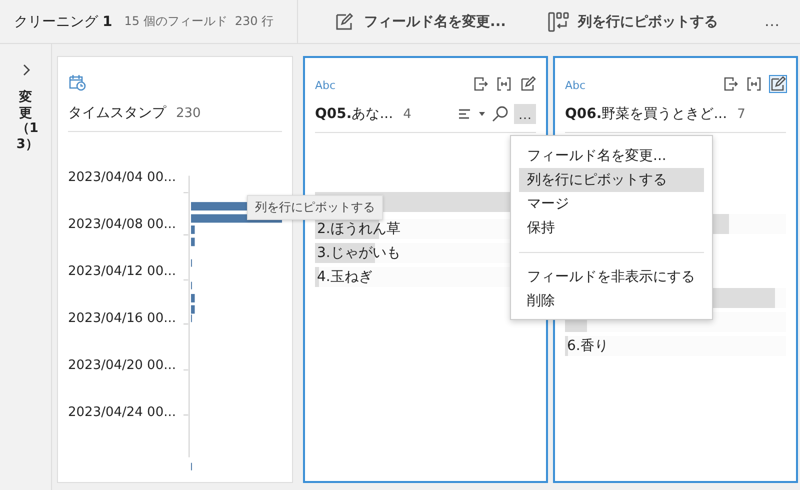  What do you see at coordinates (63, 21) in the screenshot?
I see `page-title: クリーニング 1` at bounding box center [63, 21].